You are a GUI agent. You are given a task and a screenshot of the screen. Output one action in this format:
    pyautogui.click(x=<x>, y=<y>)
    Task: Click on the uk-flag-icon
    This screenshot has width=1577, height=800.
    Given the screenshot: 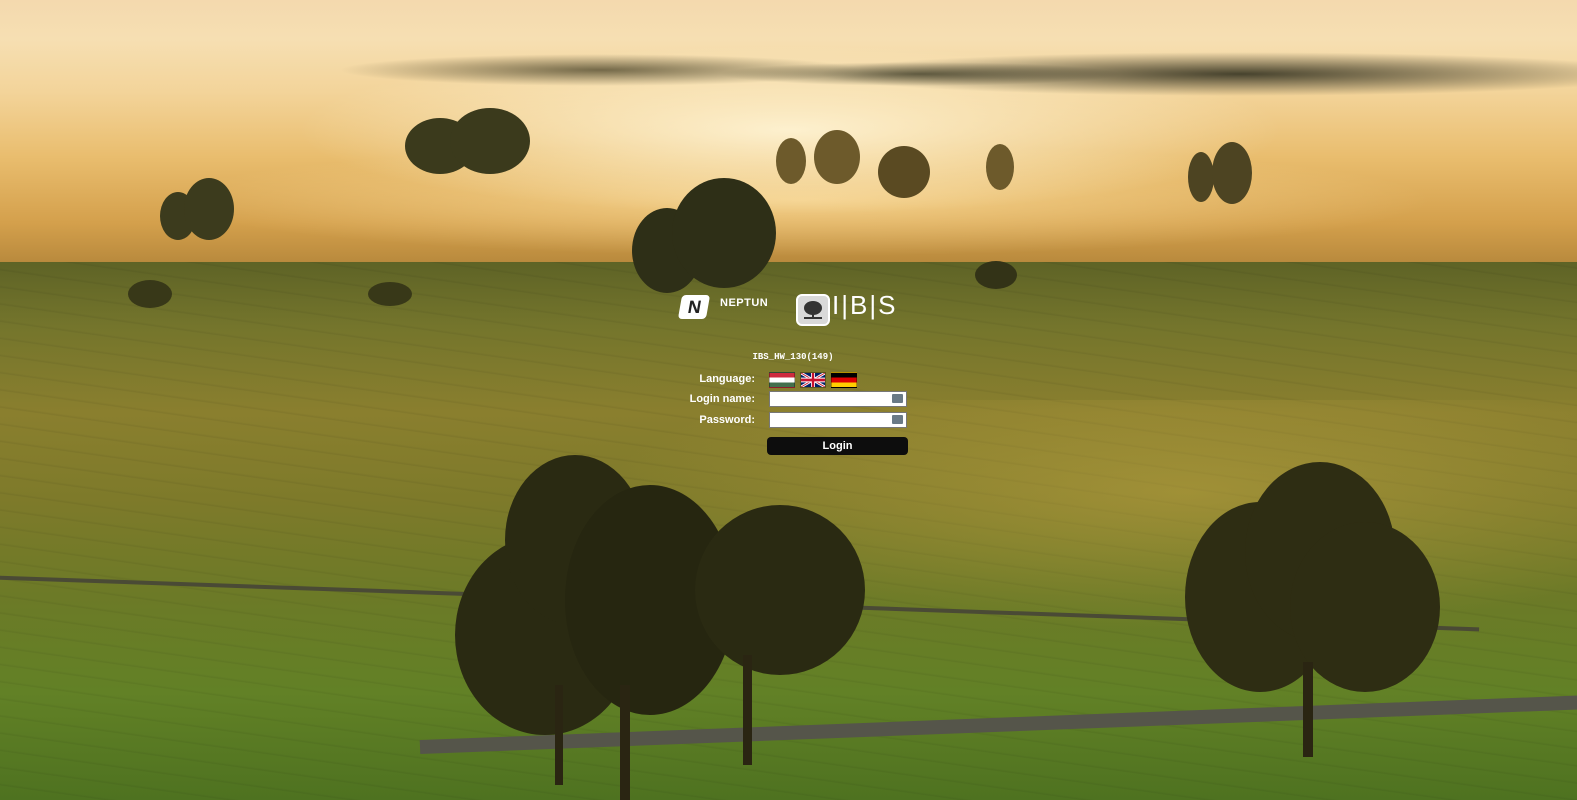 What is the action you would take?
    pyautogui.click(x=813, y=380)
    